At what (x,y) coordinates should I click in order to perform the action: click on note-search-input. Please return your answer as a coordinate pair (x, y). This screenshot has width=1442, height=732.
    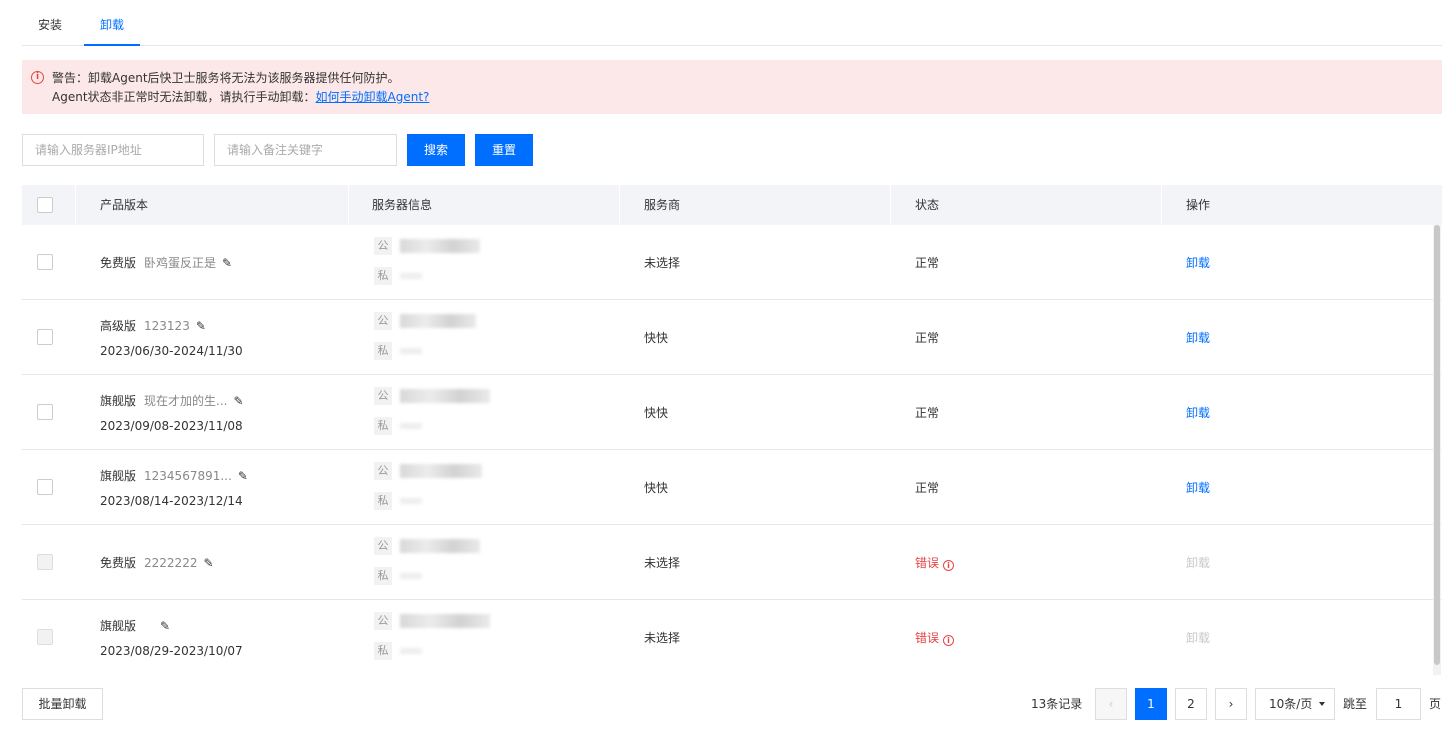
    Looking at the image, I should click on (305, 150).